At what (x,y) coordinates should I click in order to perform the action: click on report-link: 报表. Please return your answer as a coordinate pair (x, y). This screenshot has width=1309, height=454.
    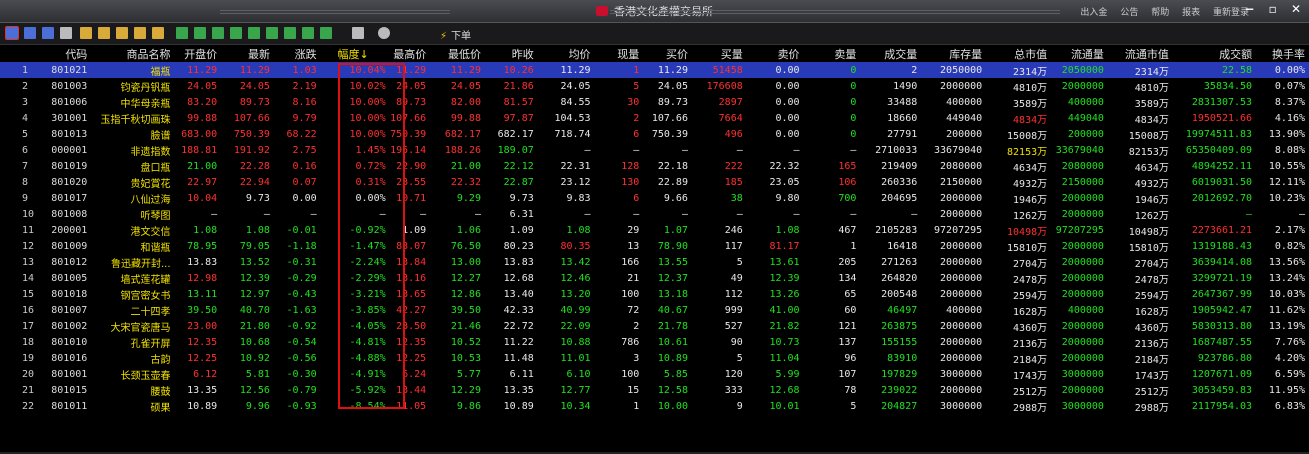
    Looking at the image, I should click on (1191, 13).